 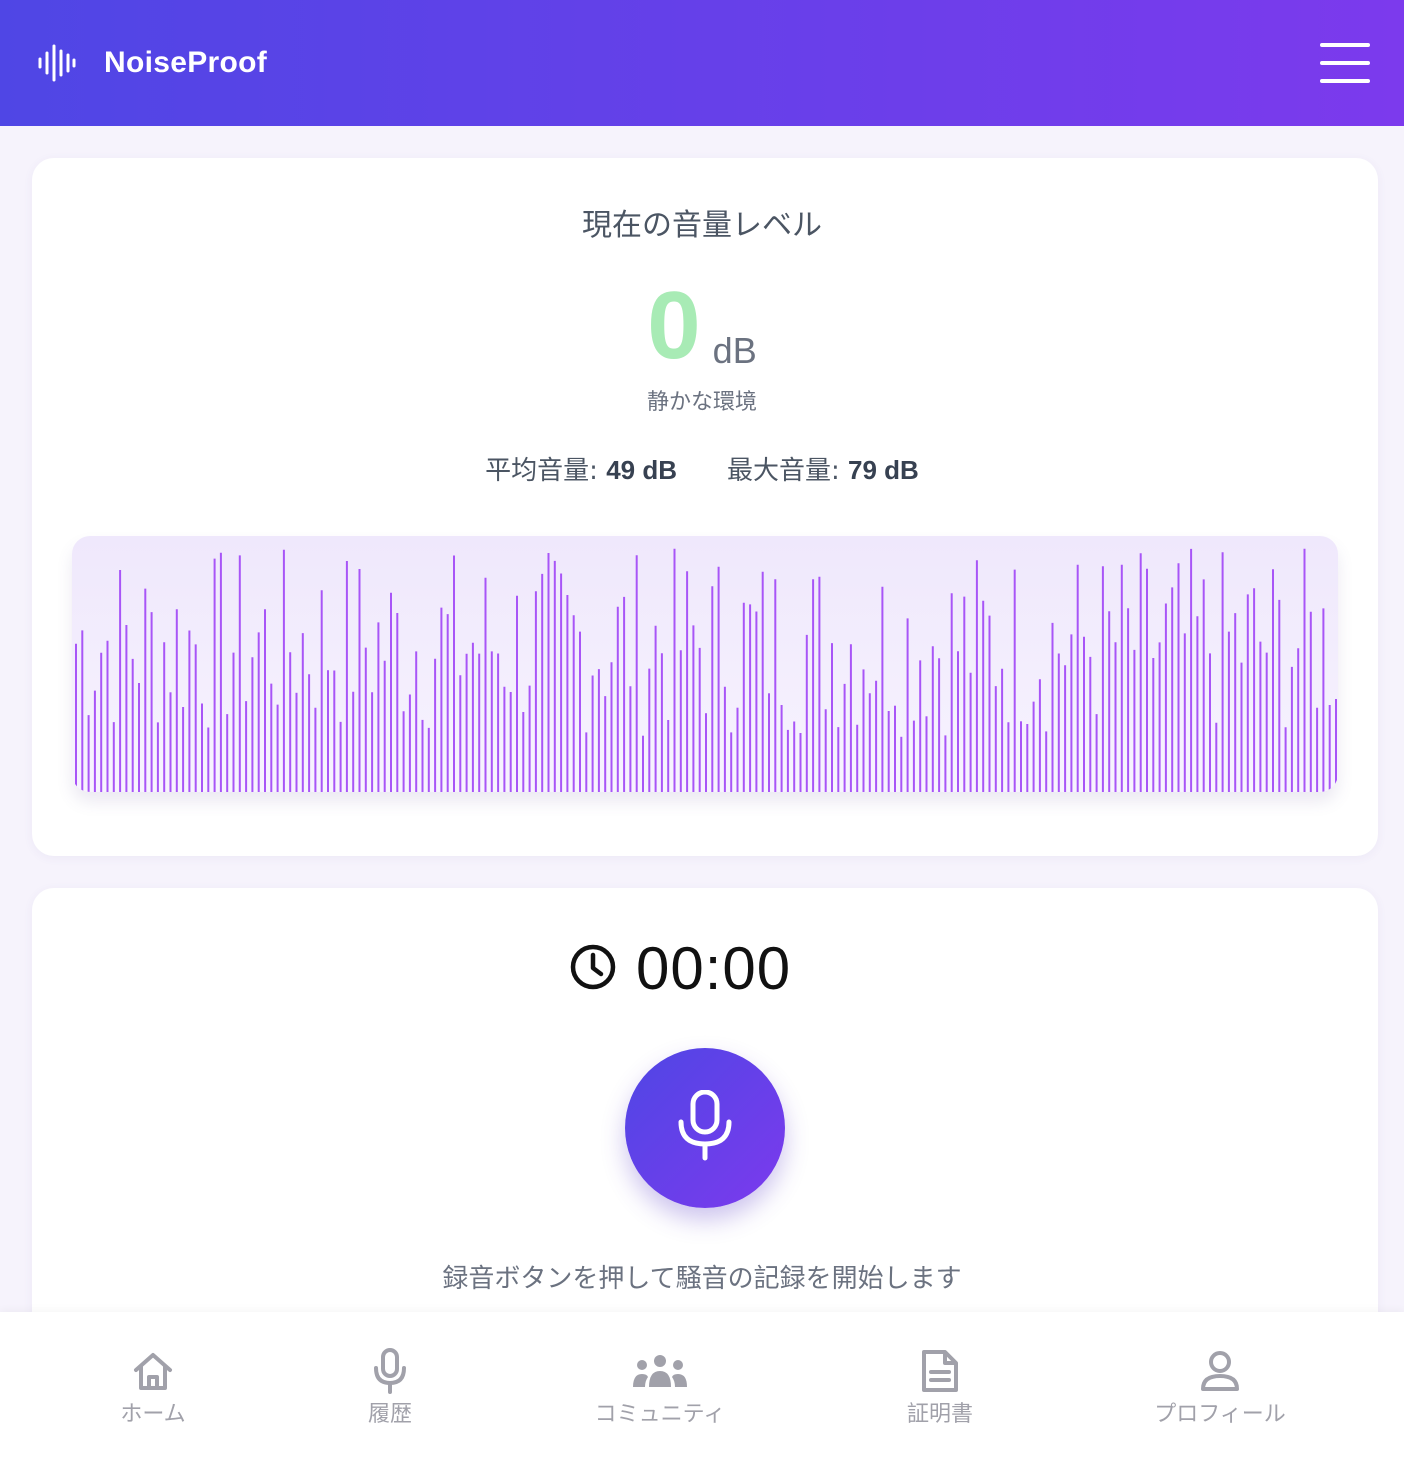 What do you see at coordinates (593, 969) in the screenshot?
I see `clock-icon` at bounding box center [593, 969].